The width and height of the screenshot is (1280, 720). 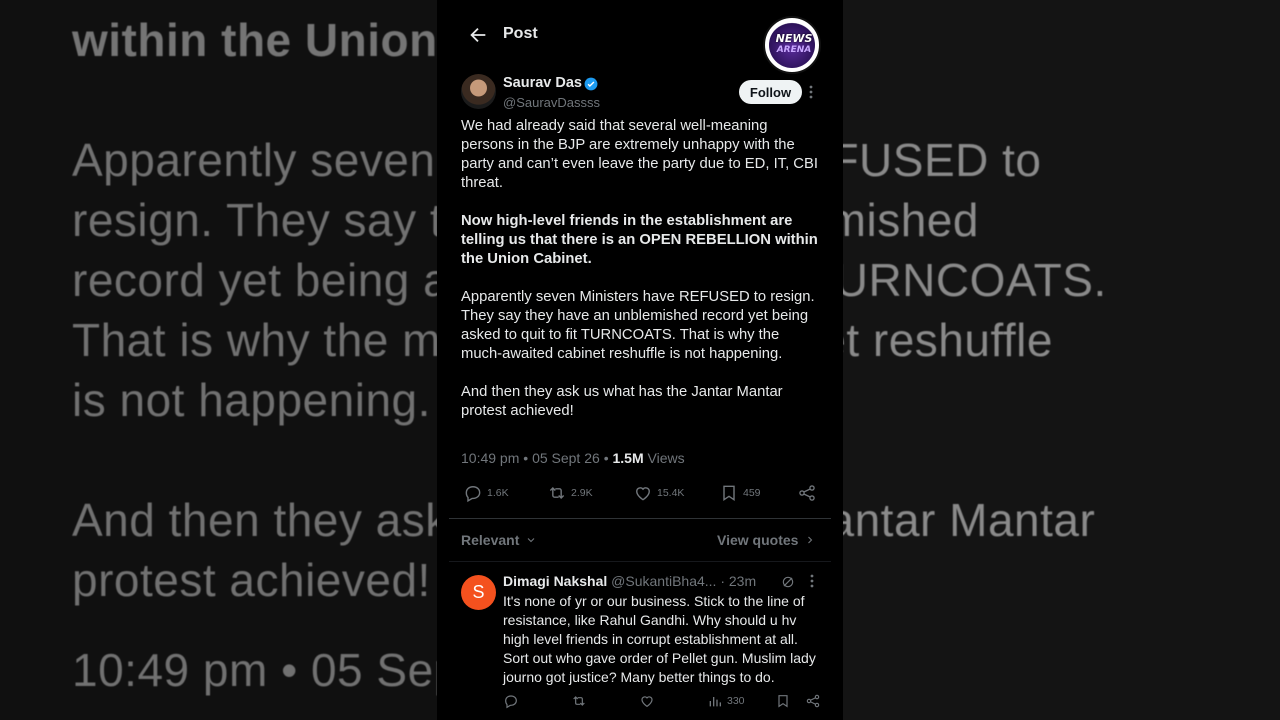 What do you see at coordinates (810, 540) in the screenshot?
I see `chevron-right-icon` at bounding box center [810, 540].